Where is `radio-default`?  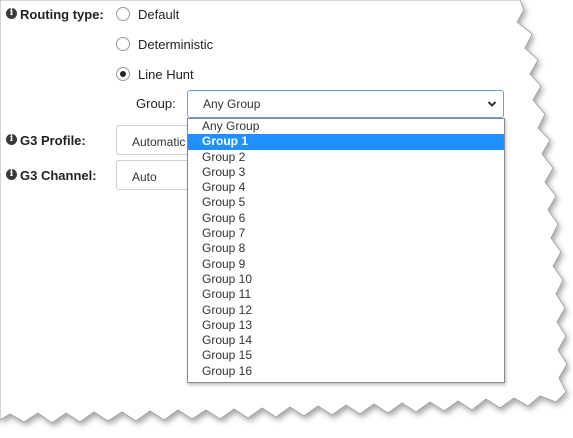 radio-default is located at coordinates (123, 14).